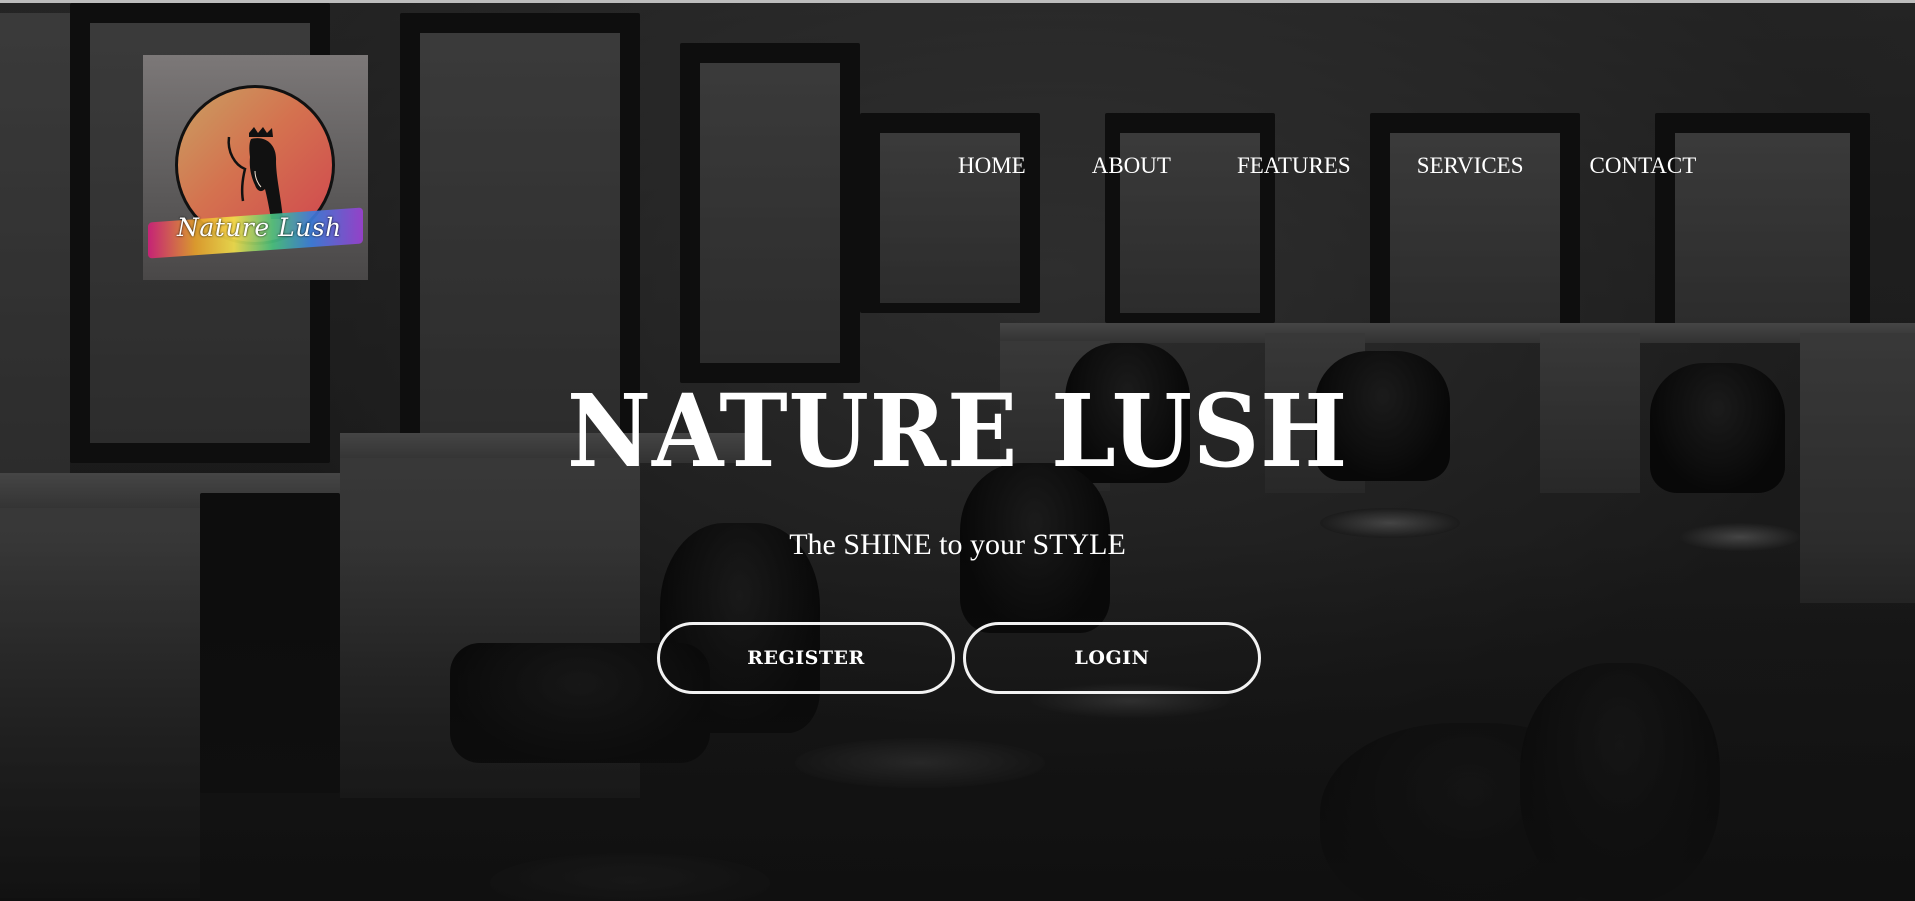  What do you see at coordinates (255, 167) in the screenshot?
I see `brand-logo: Nature Lush` at bounding box center [255, 167].